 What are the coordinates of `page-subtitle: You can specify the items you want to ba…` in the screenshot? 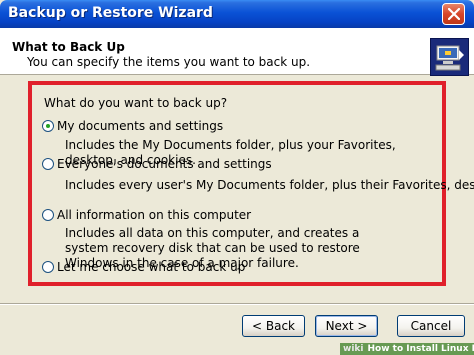 It's located at (169, 62).